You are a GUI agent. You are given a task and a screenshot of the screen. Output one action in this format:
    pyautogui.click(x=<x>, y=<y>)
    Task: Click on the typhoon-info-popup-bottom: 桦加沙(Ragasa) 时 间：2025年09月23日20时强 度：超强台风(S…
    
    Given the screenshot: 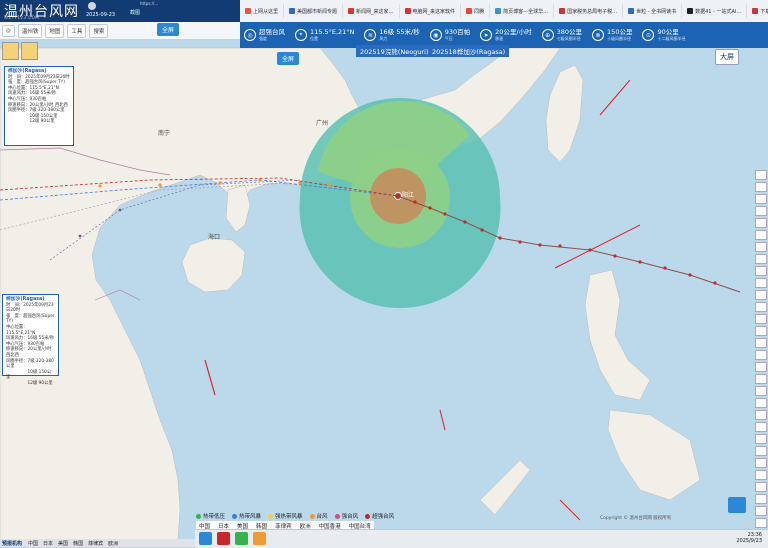 What is the action you would take?
    pyautogui.click(x=30, y=340)
    